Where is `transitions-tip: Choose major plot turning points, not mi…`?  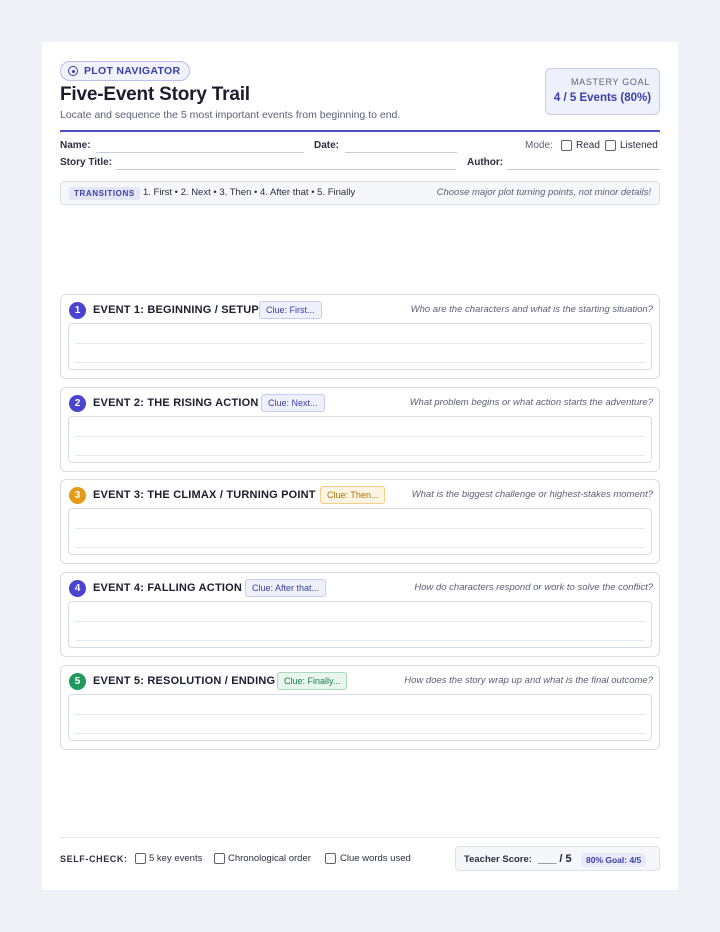 transitions-tip: Choose major plot turning points, not mi… is located at coordinates (543, 192).